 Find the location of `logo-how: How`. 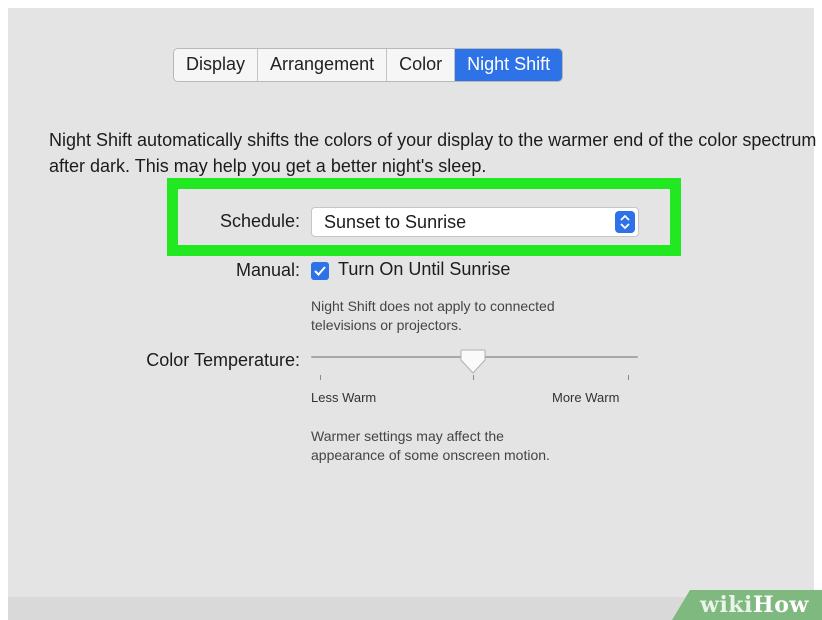

logo-how: How is located at coordinates (780, 605).